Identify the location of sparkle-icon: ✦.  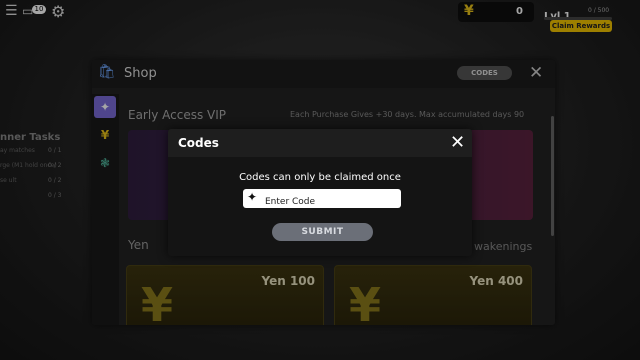
(252, 197).